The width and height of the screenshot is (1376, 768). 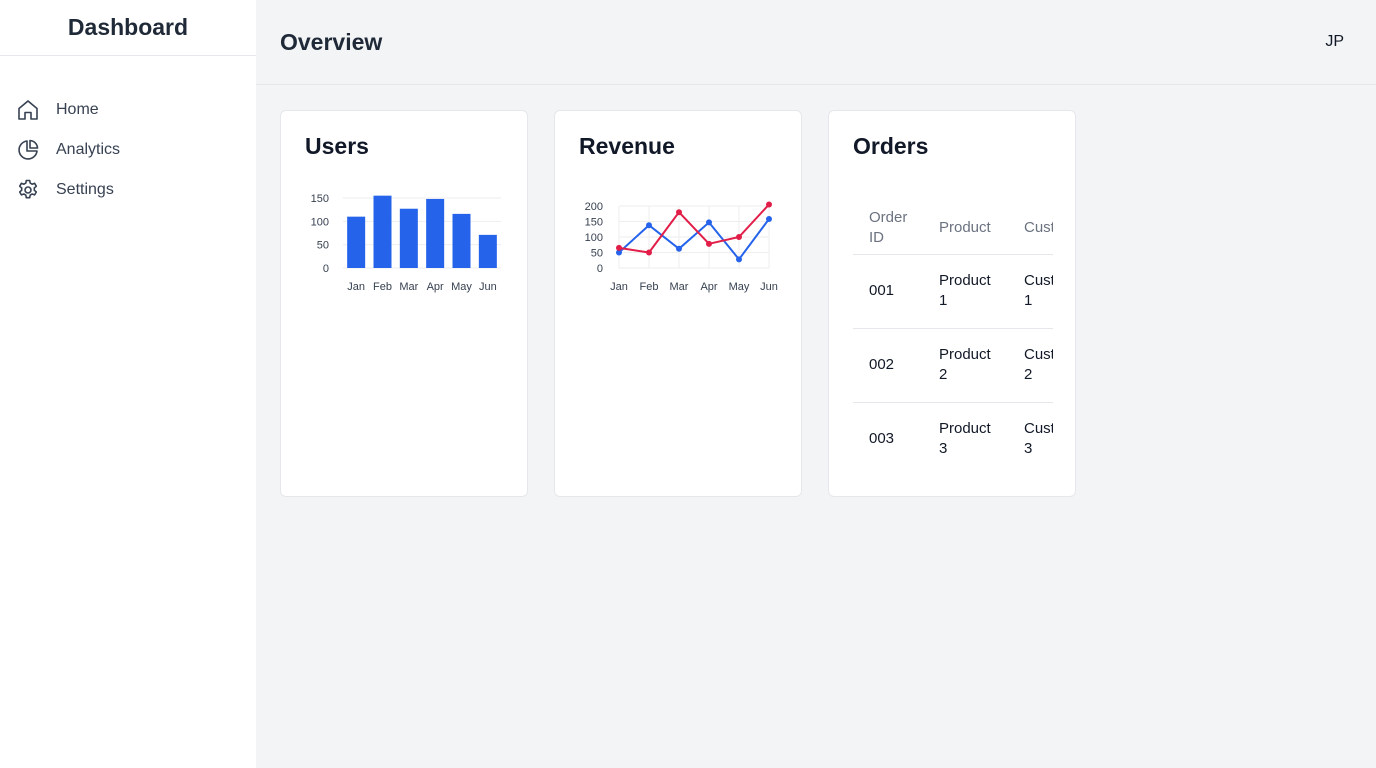 What do you see at coordinates (965, 291) in the screenshot?
I see `product-cell: Product 1` at bounding box center [965, 291].